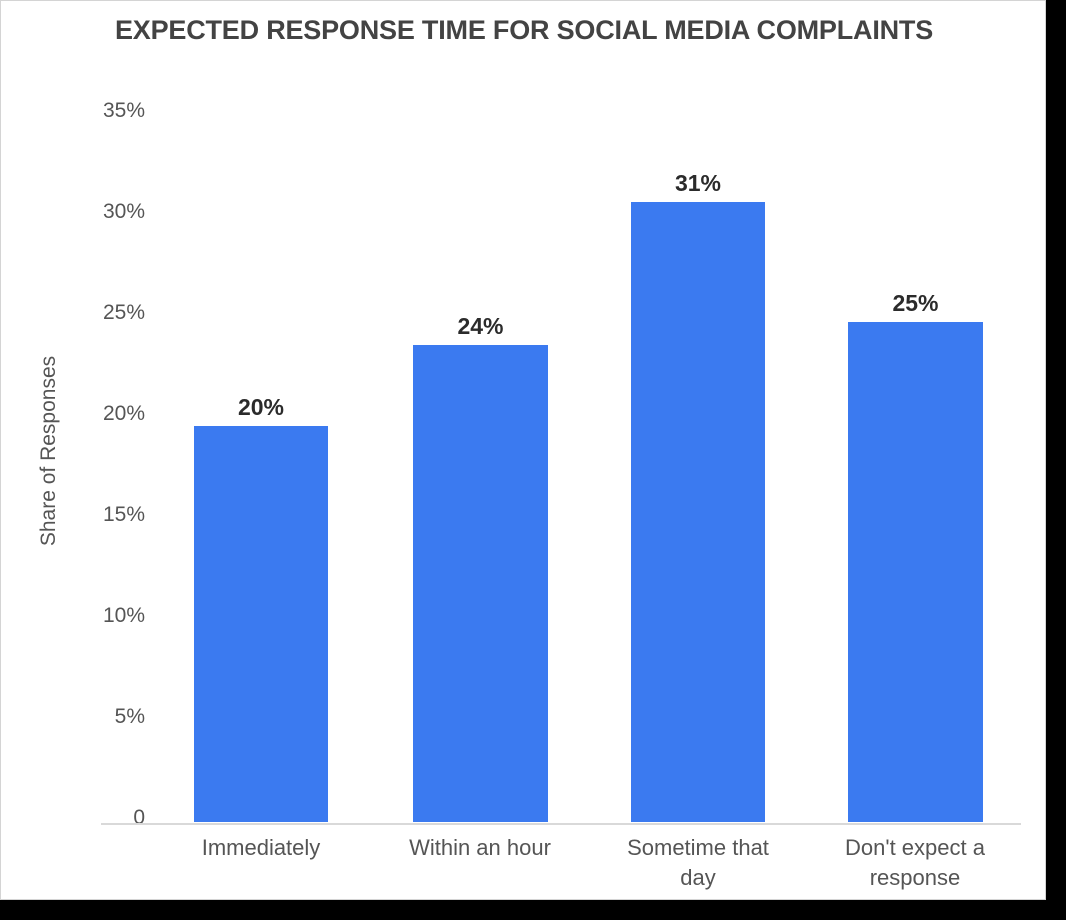 This screenshot has width=1066, height=920. What do you see at coordinates (480, 326) in the screenshot?
I see `bar-value-label: 24%` at bounding box center [480, 326].